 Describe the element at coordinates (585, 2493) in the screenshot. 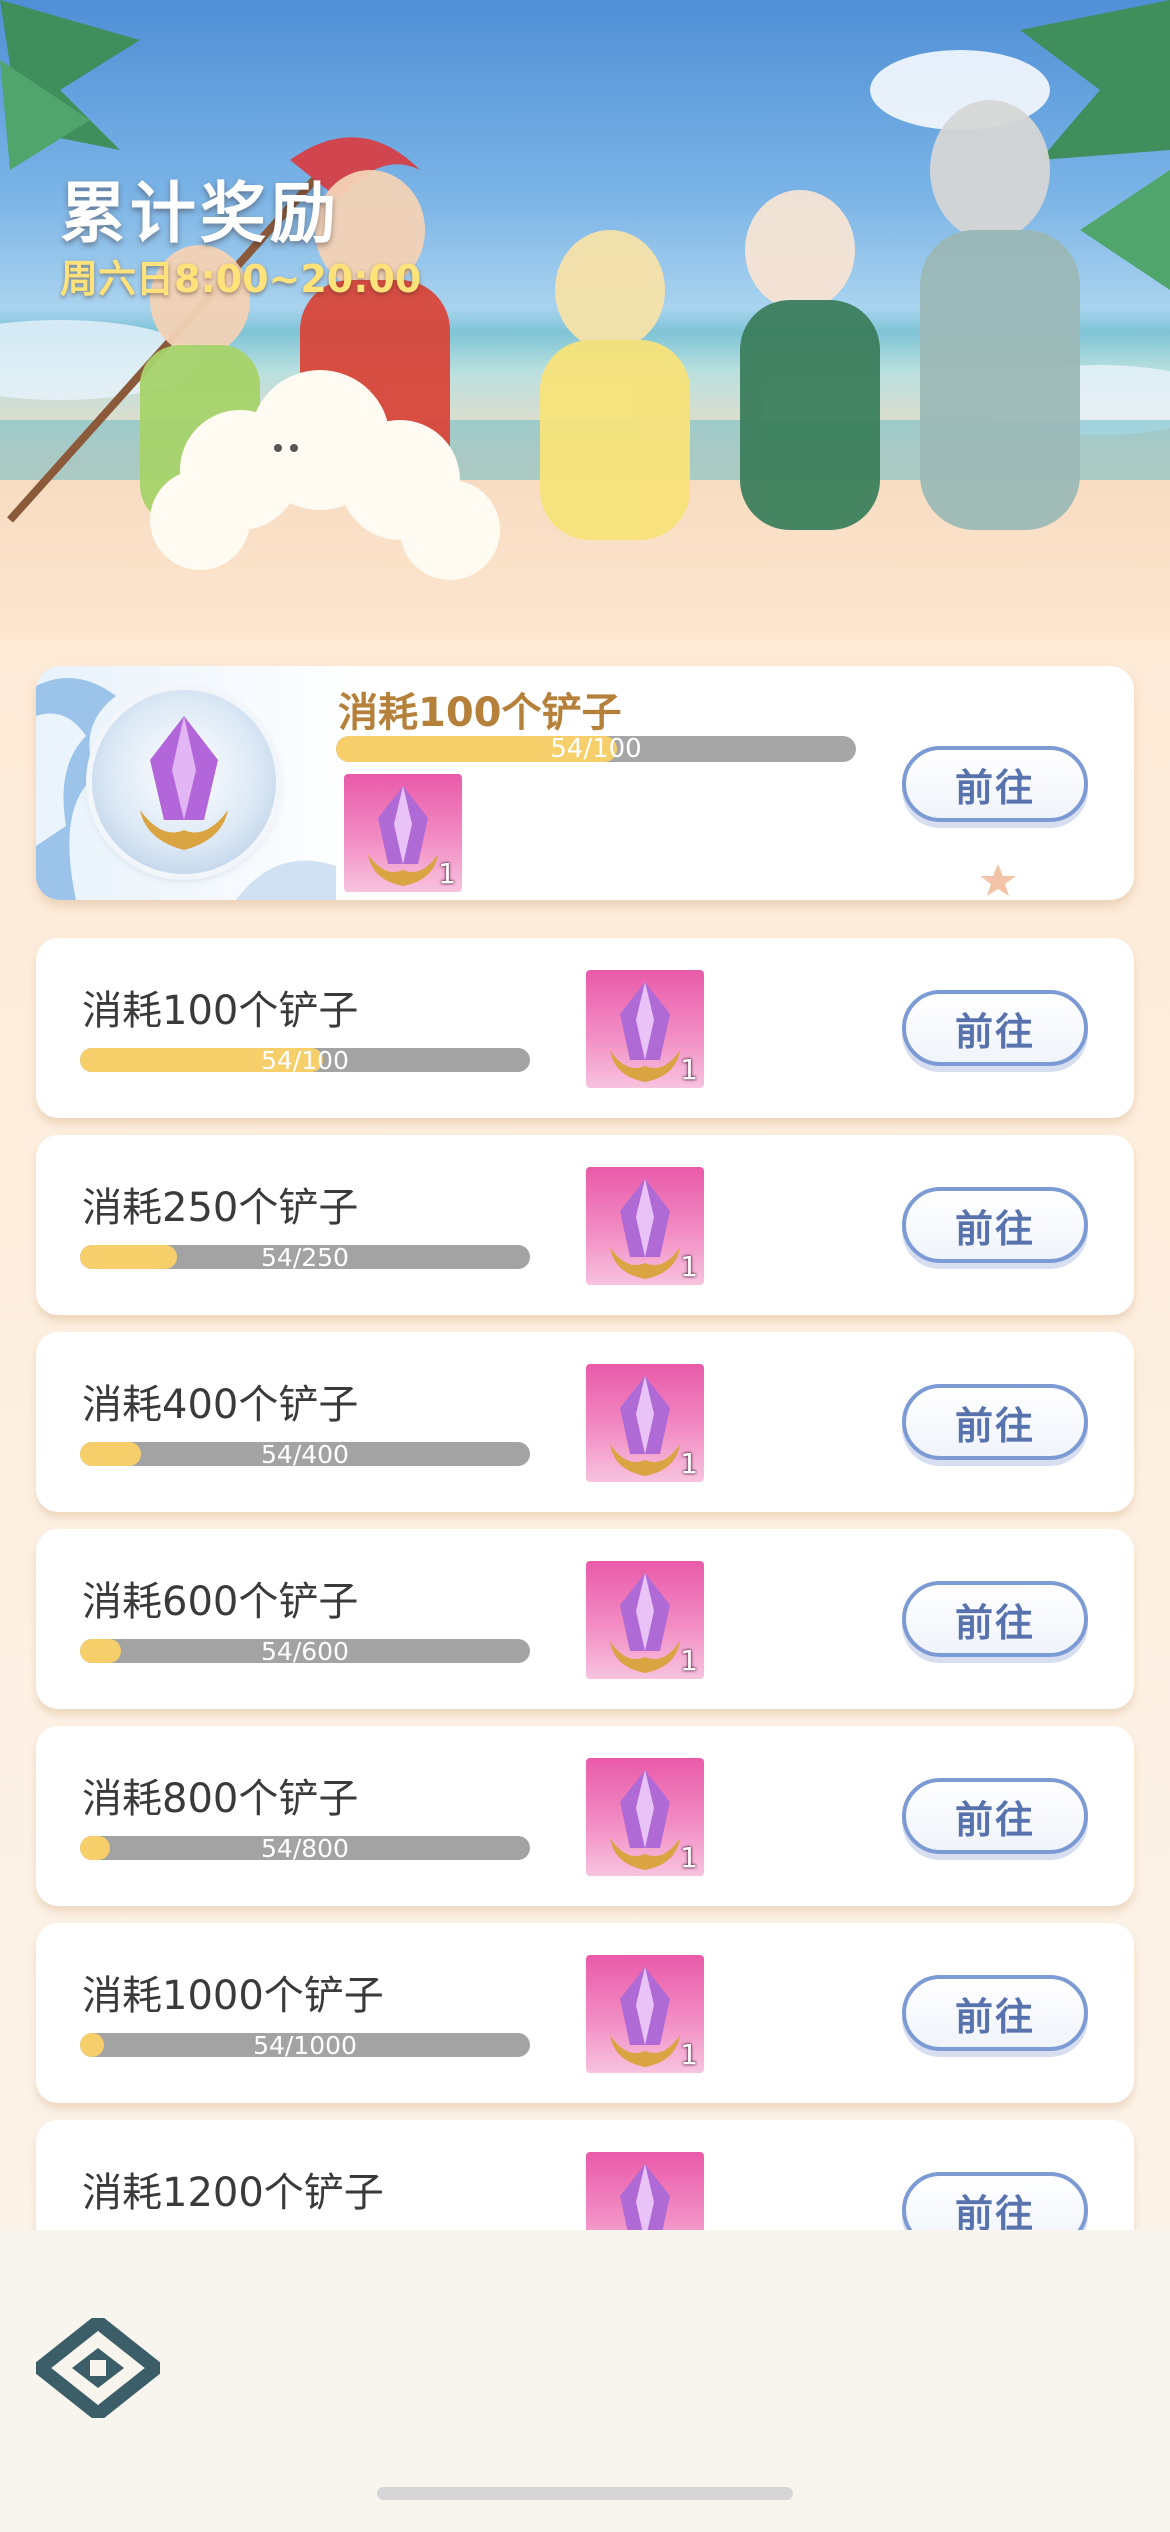

I see `home-indicator` at that location.